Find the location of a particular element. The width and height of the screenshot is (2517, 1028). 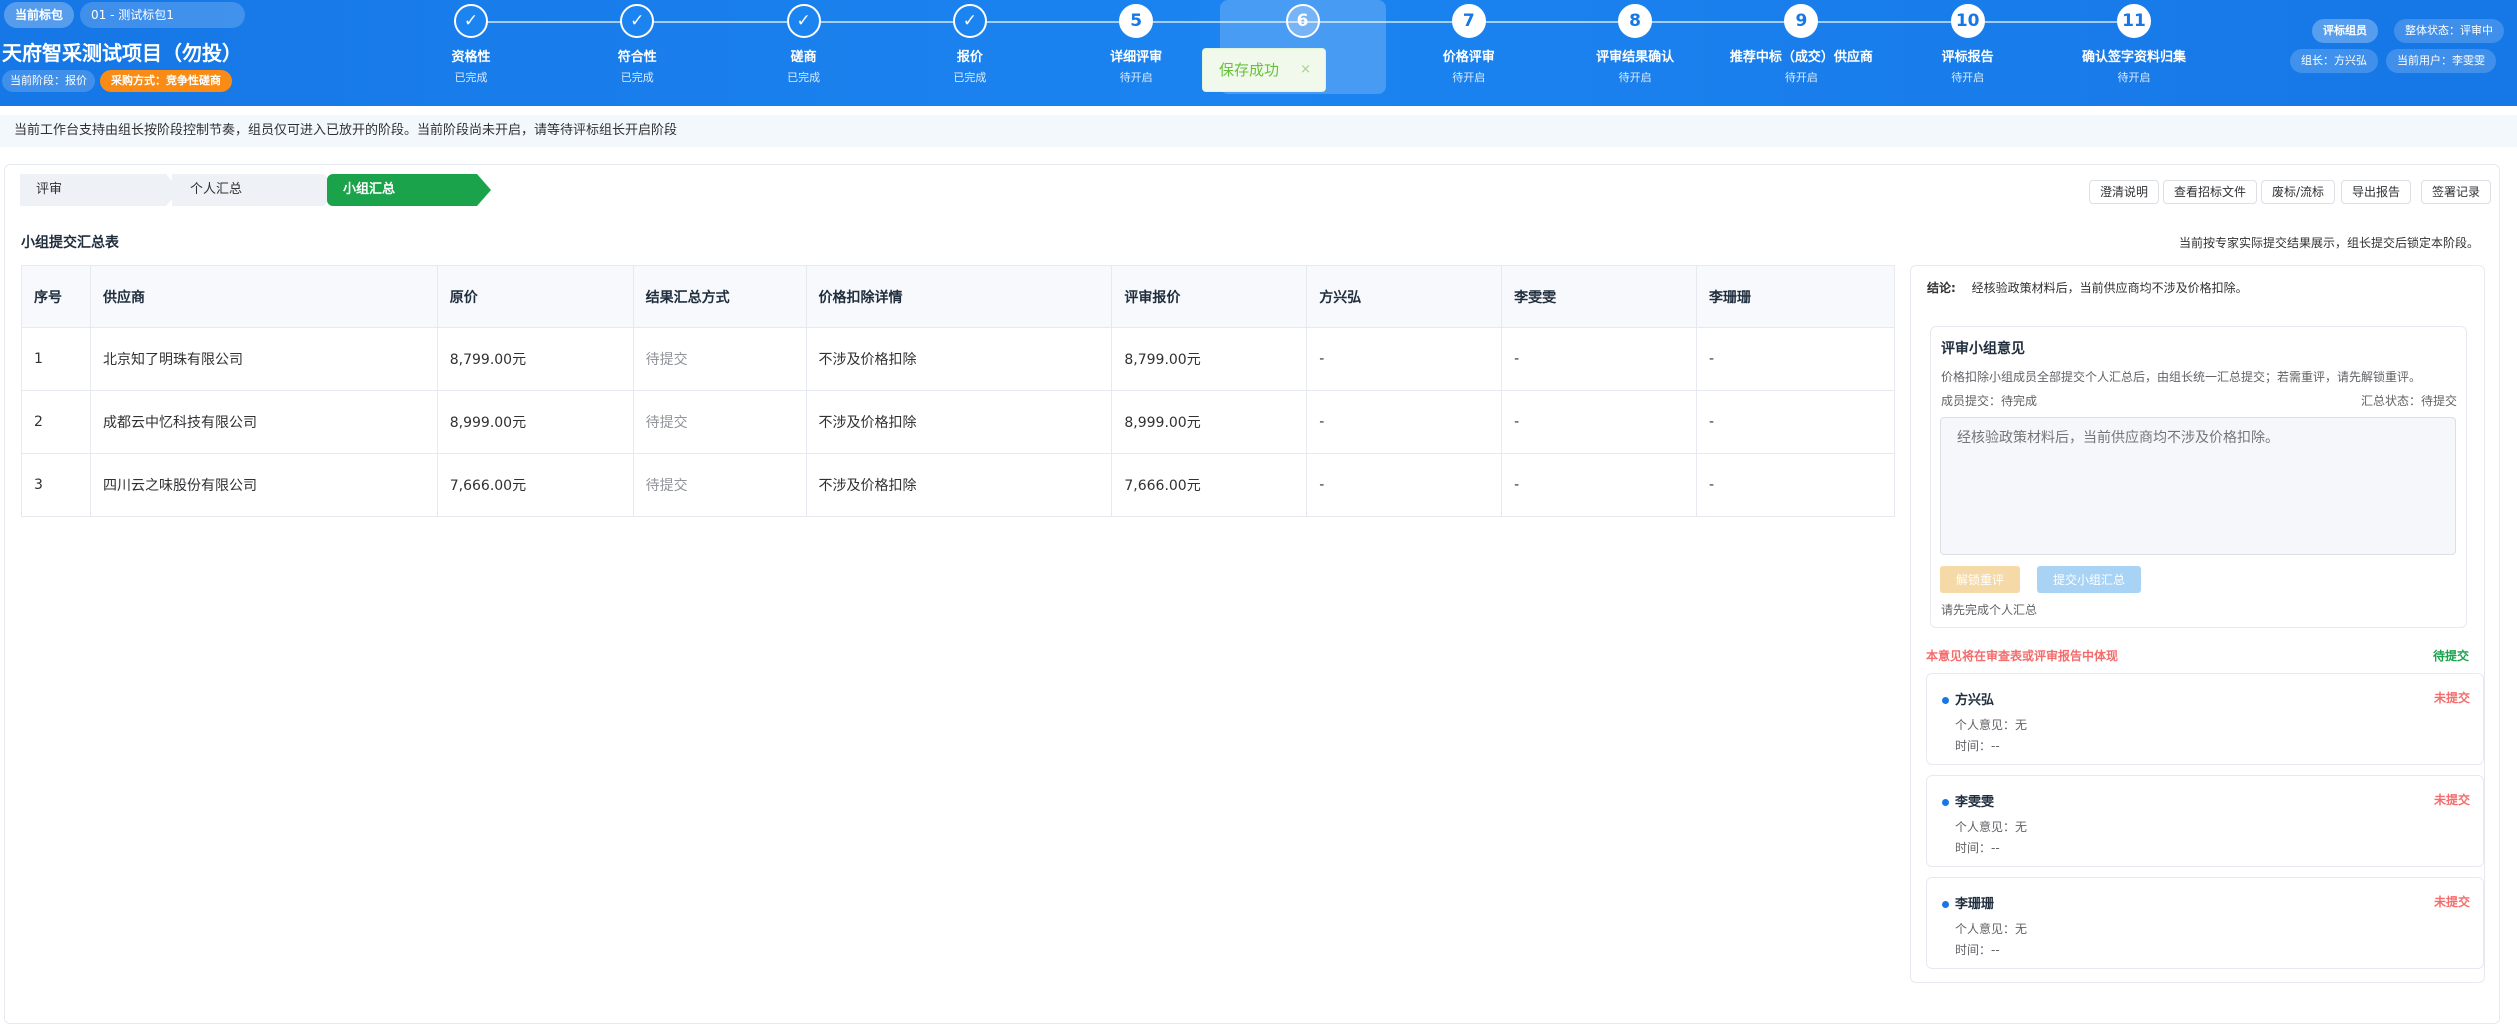

current-user-badge: 当前用户：李雯雯 is located at coordinates (2441, 61).